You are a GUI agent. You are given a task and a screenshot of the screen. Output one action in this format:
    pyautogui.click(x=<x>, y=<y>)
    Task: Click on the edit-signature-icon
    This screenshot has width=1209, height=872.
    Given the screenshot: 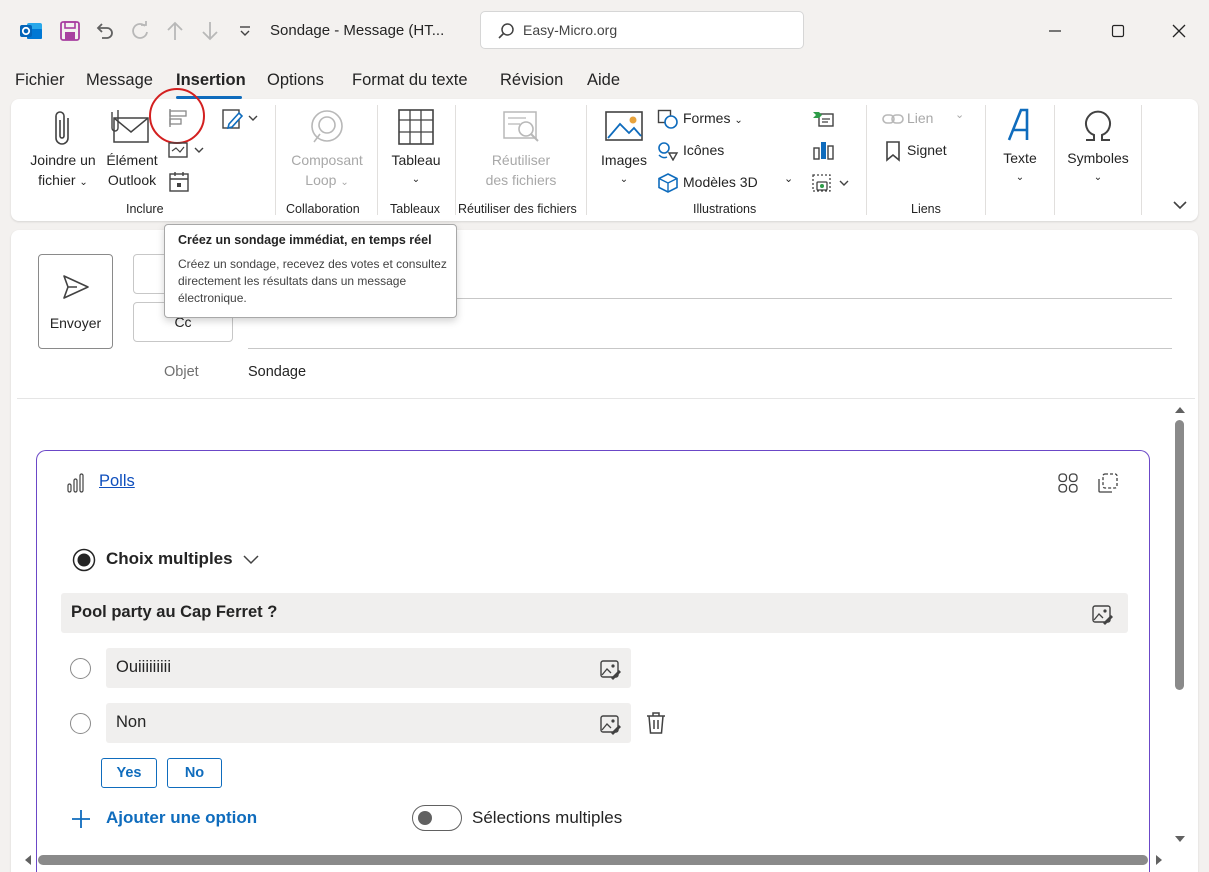 What is the action you would take?
    pyautogui.click(x=241, y=119)
    